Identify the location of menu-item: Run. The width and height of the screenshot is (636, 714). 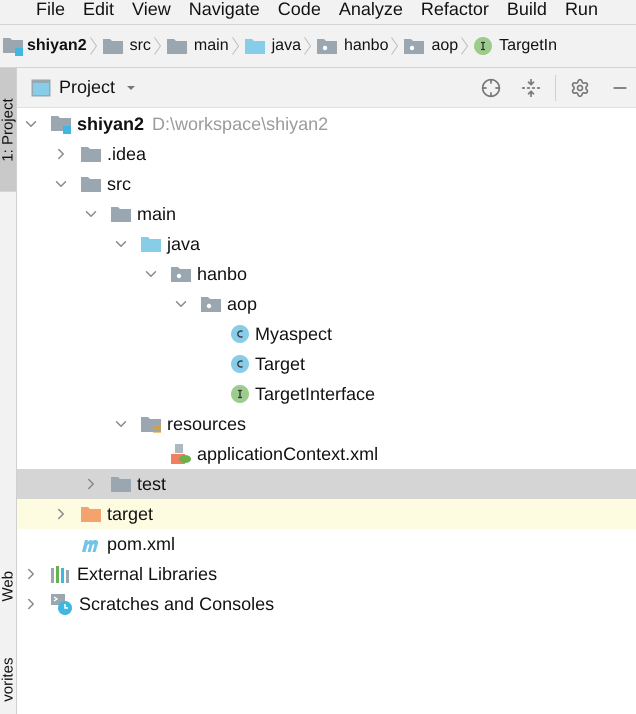
(581, 9).